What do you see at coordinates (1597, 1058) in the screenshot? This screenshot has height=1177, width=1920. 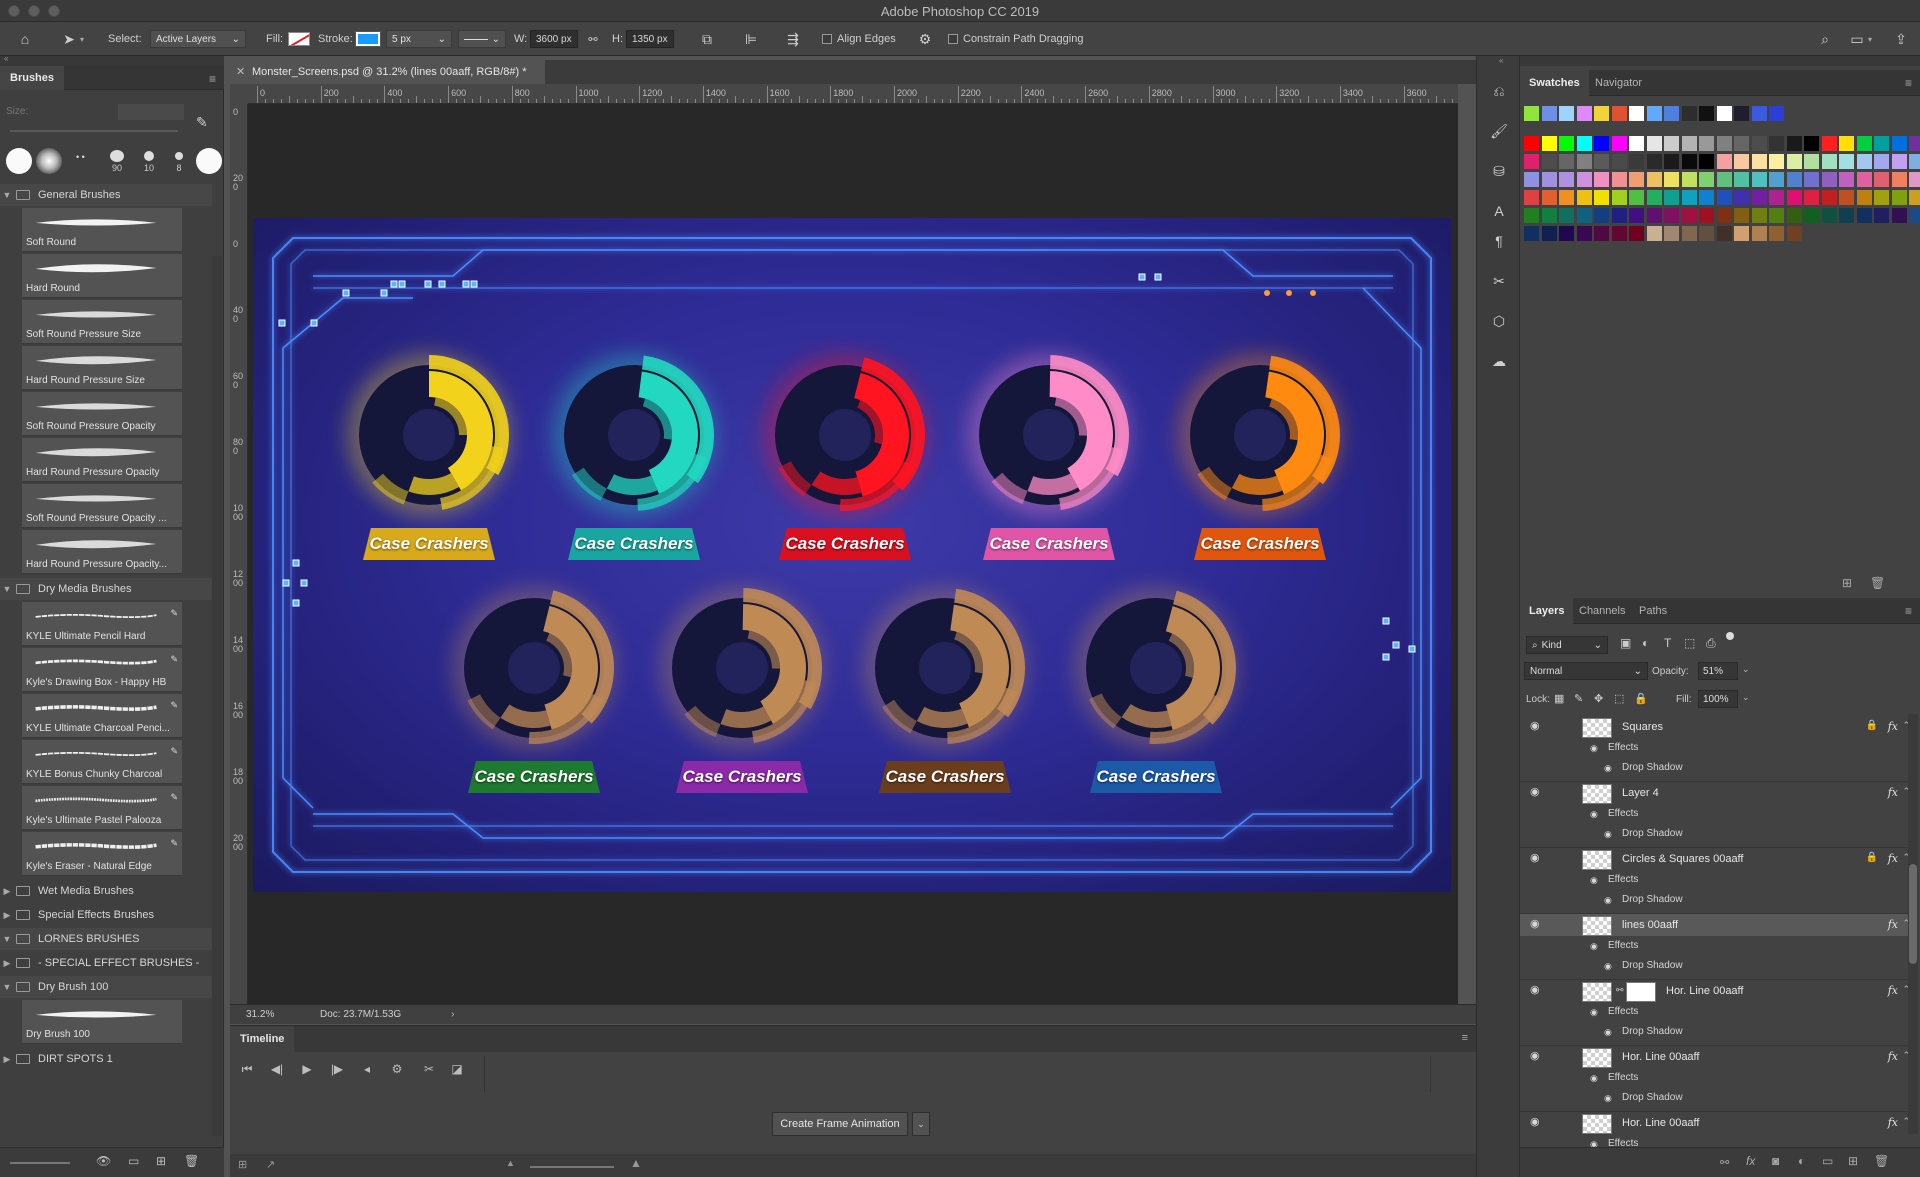 I see `layer-thumbnail` at bounding box center [1597, 1058].